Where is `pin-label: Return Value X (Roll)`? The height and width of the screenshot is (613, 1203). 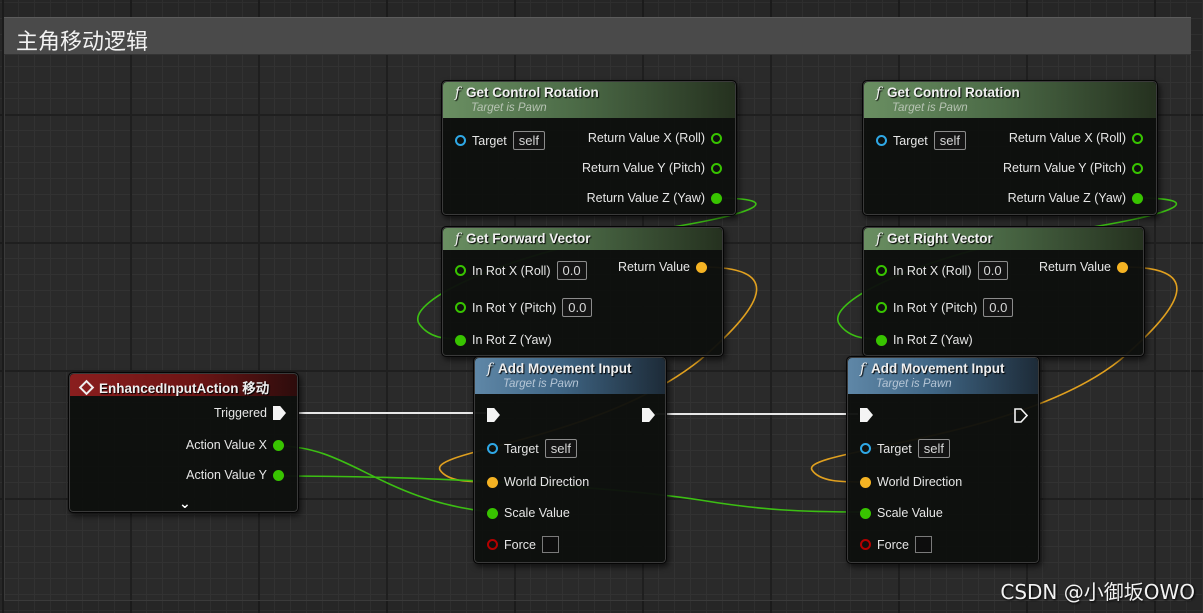 pin-label: Return Value X (Roll) is located at coordinates (1067, 138).